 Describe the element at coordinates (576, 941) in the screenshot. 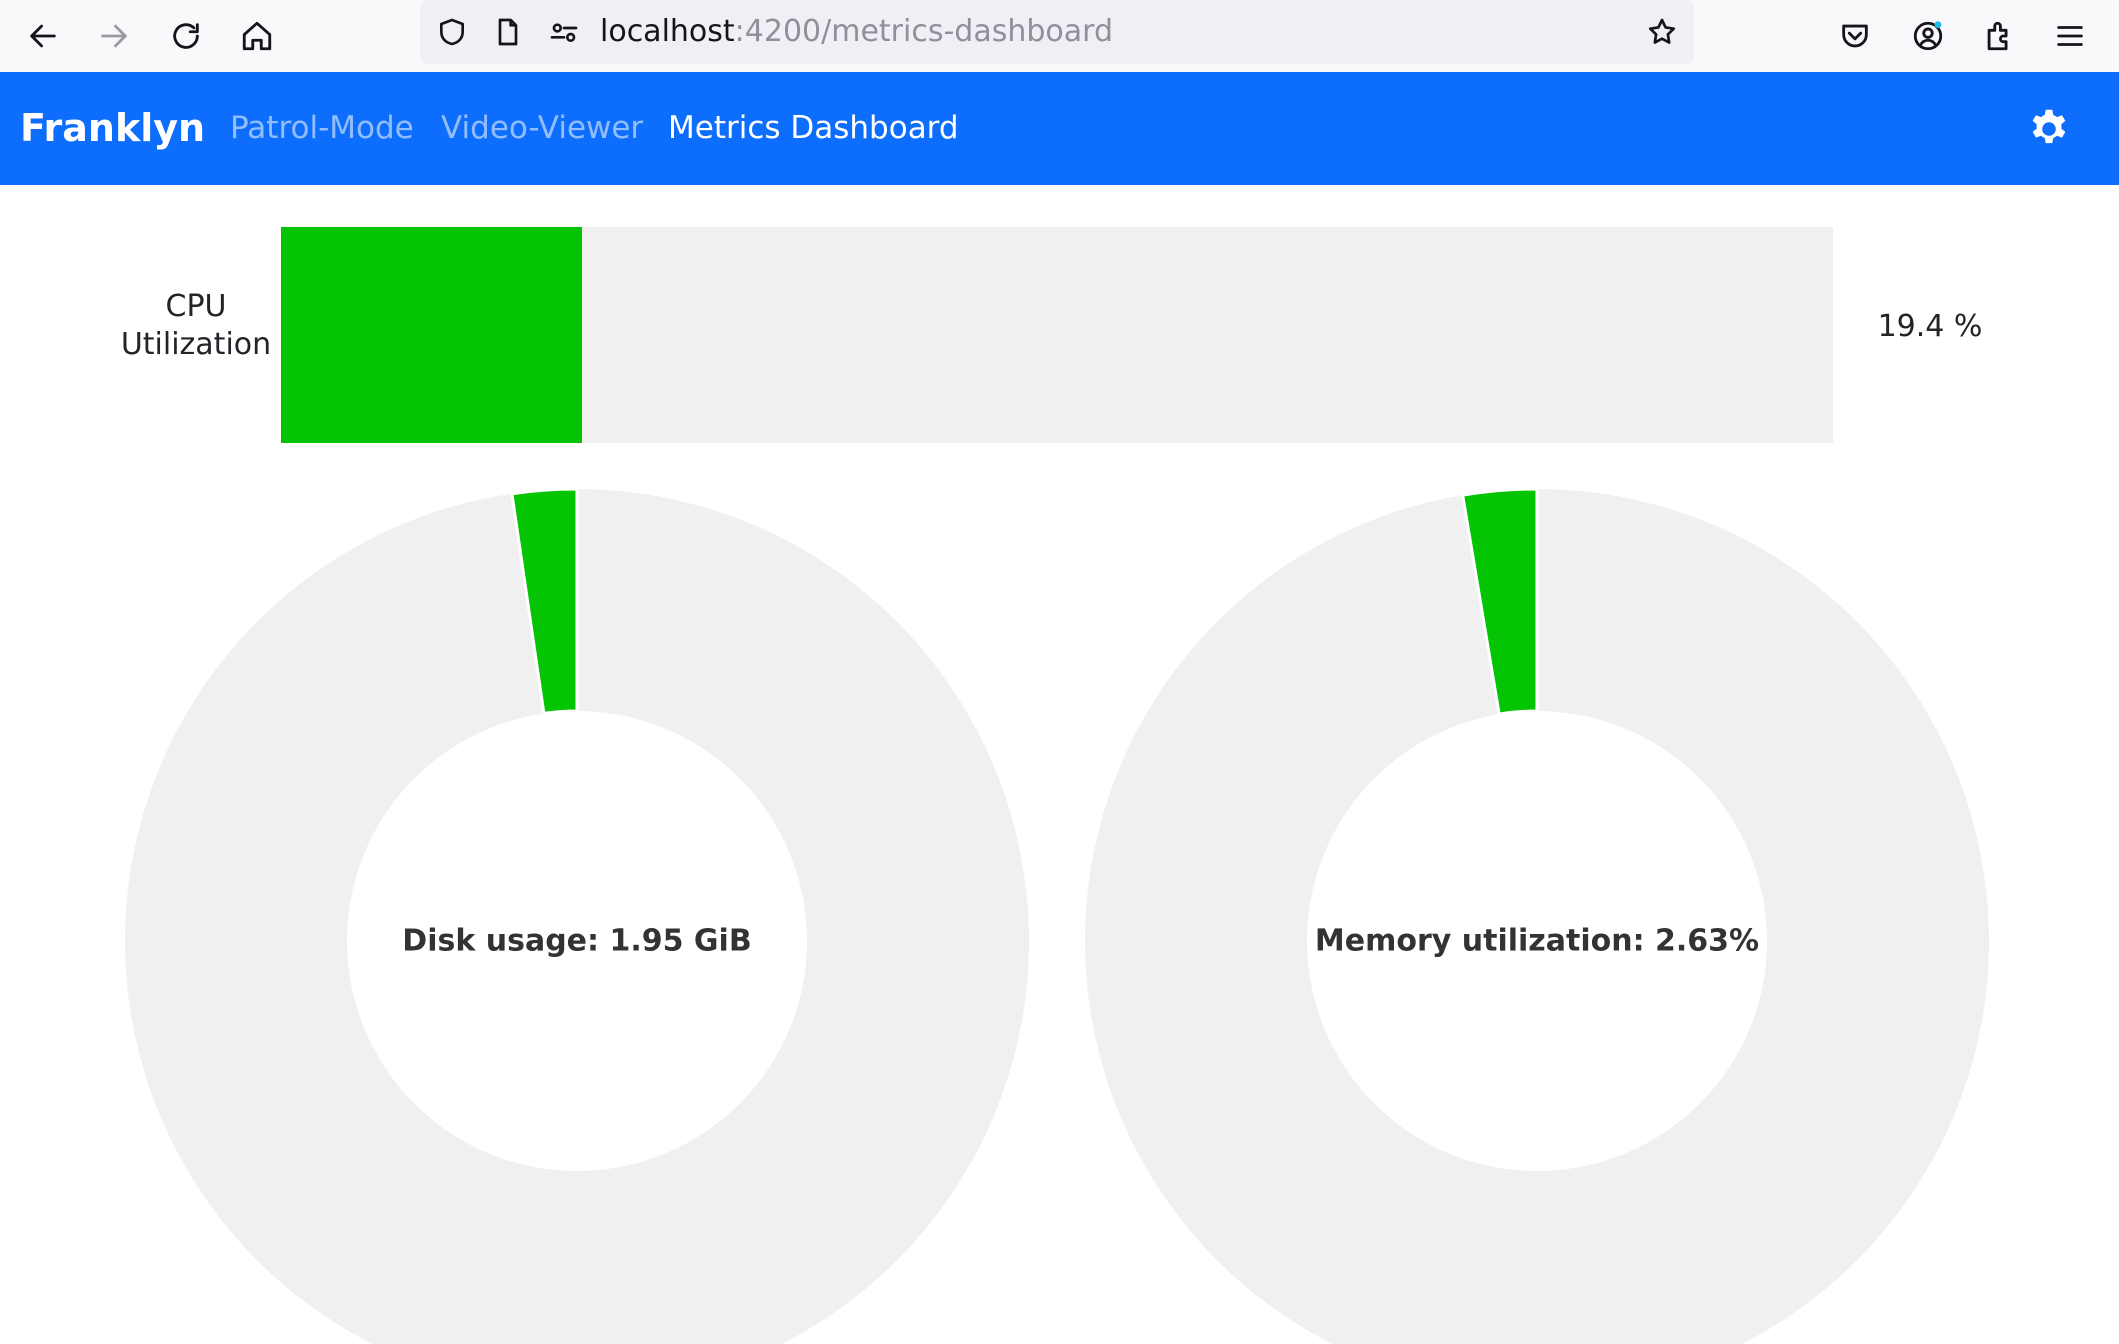

I see `disk-usage-center-label: Disk usage: 1.95 GiB` at that location.